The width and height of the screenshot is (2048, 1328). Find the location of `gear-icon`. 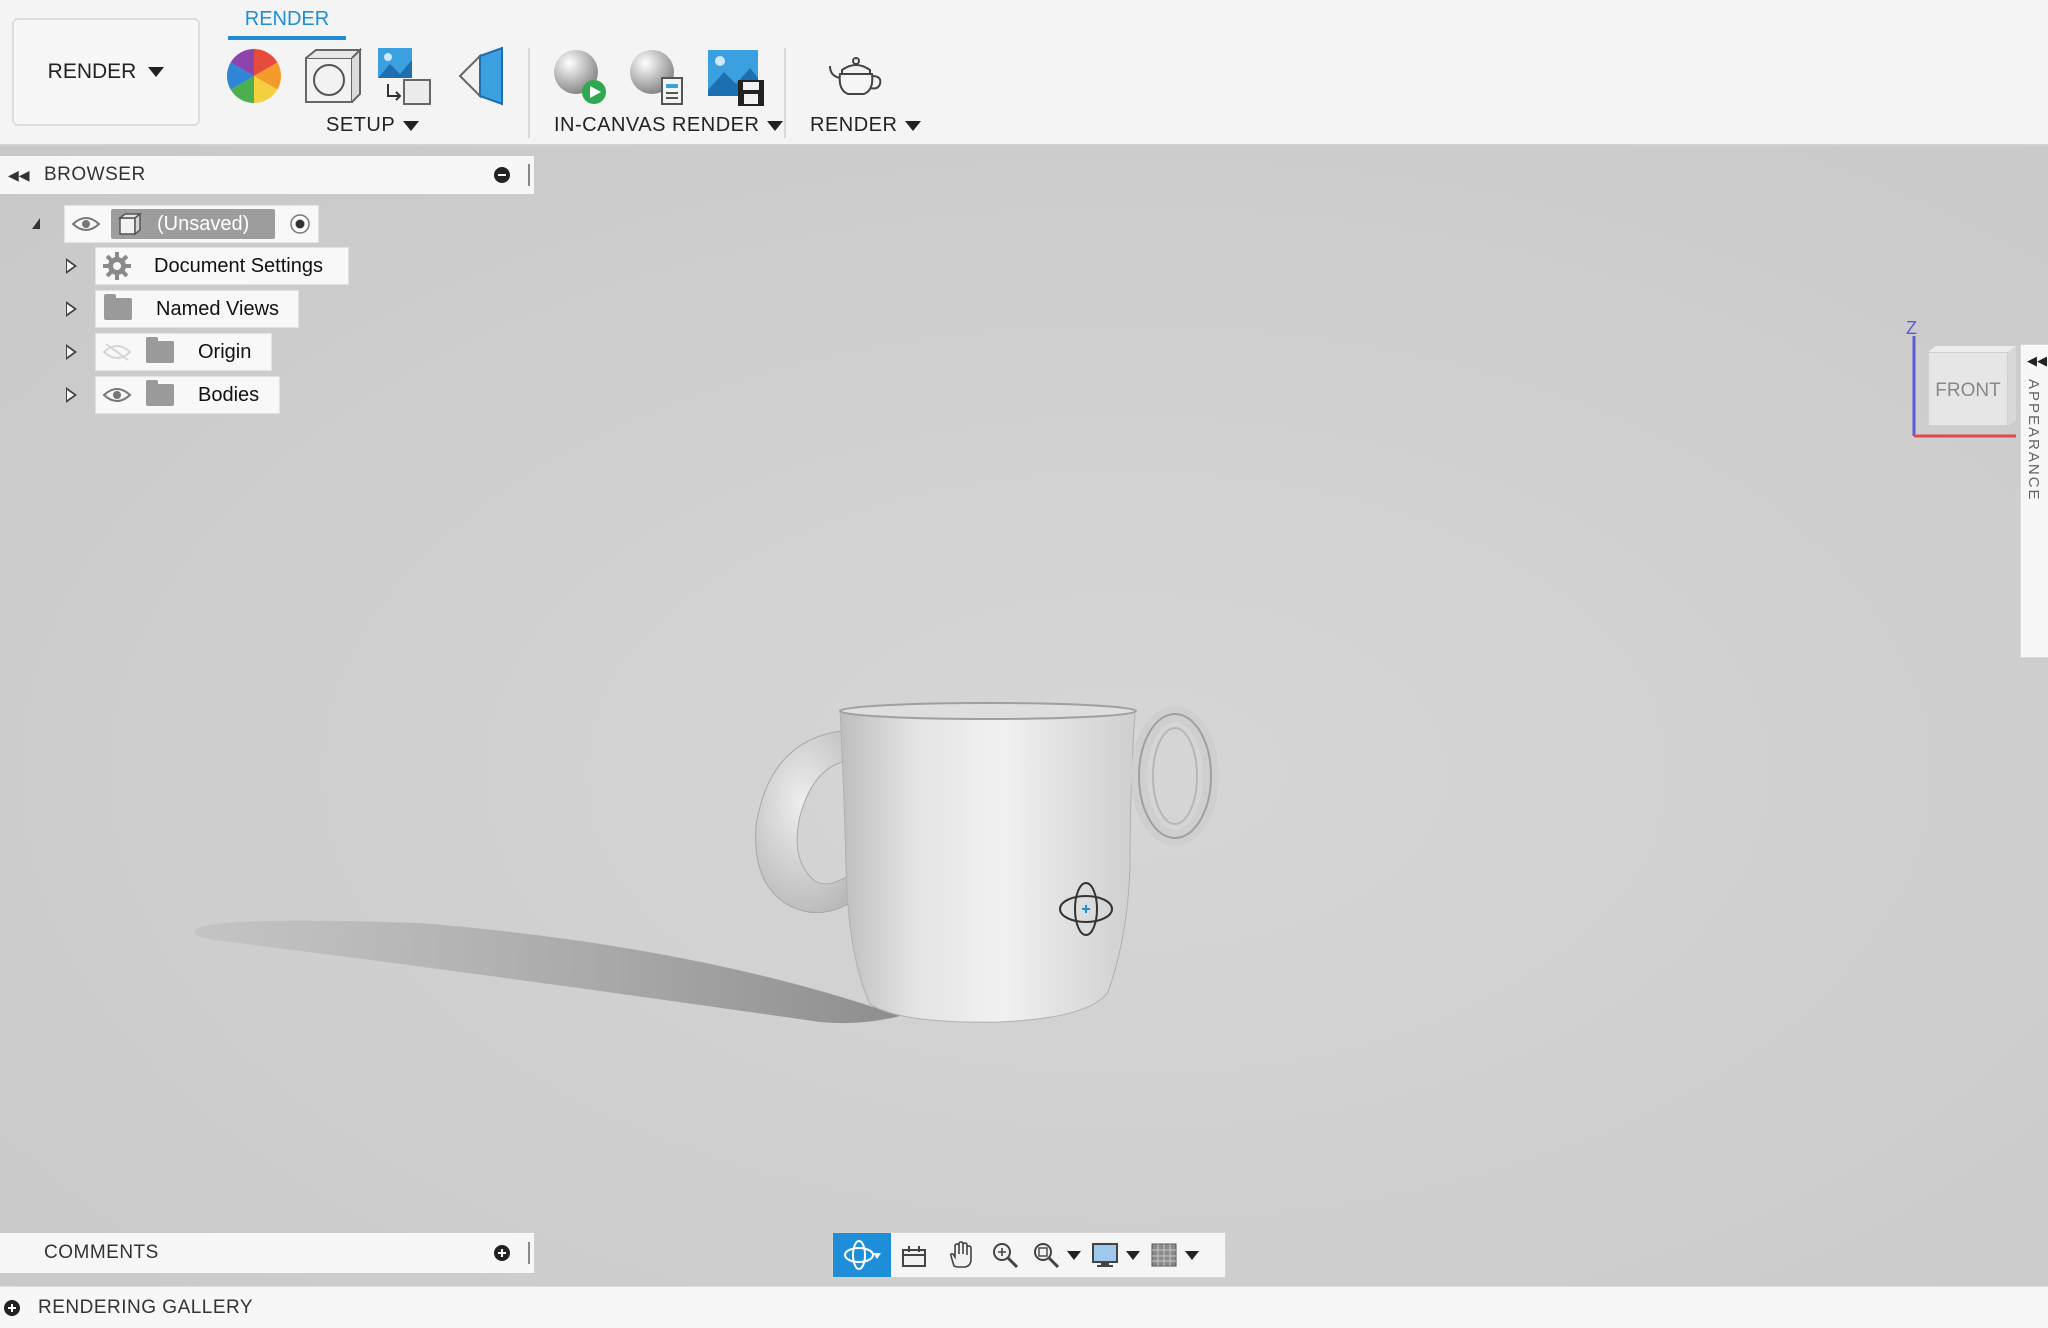

gear-icon is located at coordinates (117, 266).